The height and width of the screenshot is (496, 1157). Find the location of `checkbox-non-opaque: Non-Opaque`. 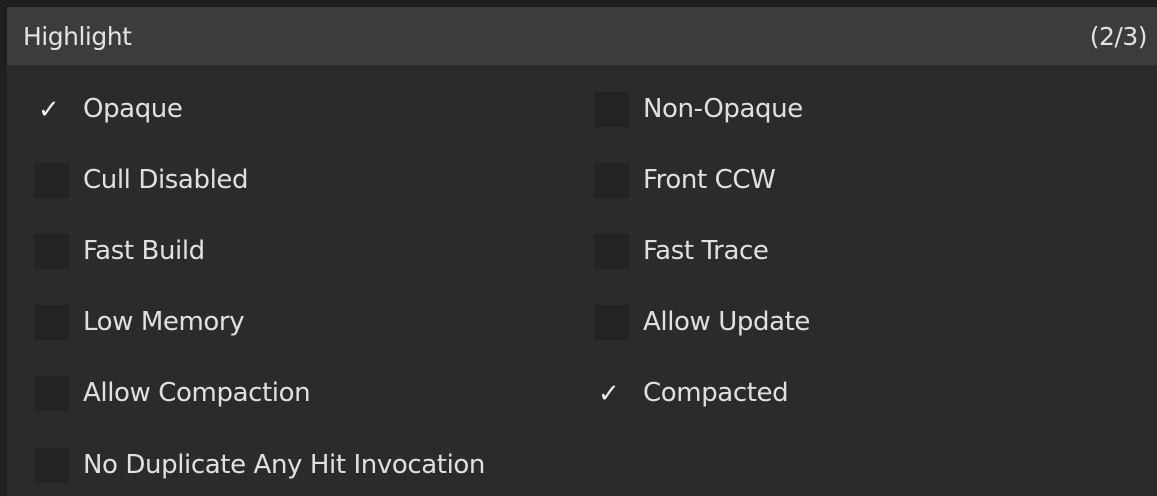

checkbox-non-opaque: Non-Opaque is located at coordinates (698, 109).